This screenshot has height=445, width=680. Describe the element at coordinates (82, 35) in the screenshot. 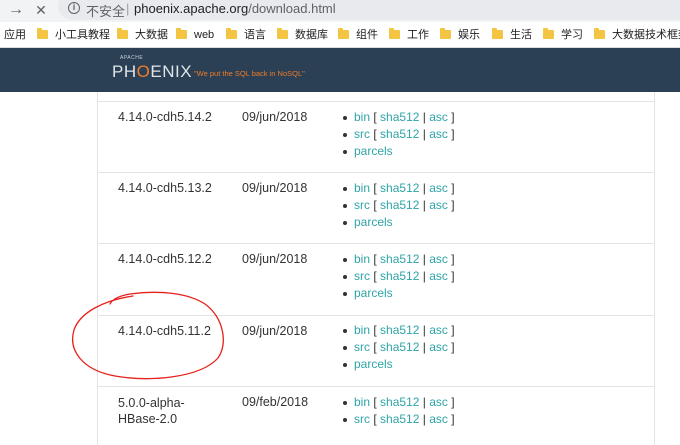

I see `bookmark-label: 小工具教程` at that location.